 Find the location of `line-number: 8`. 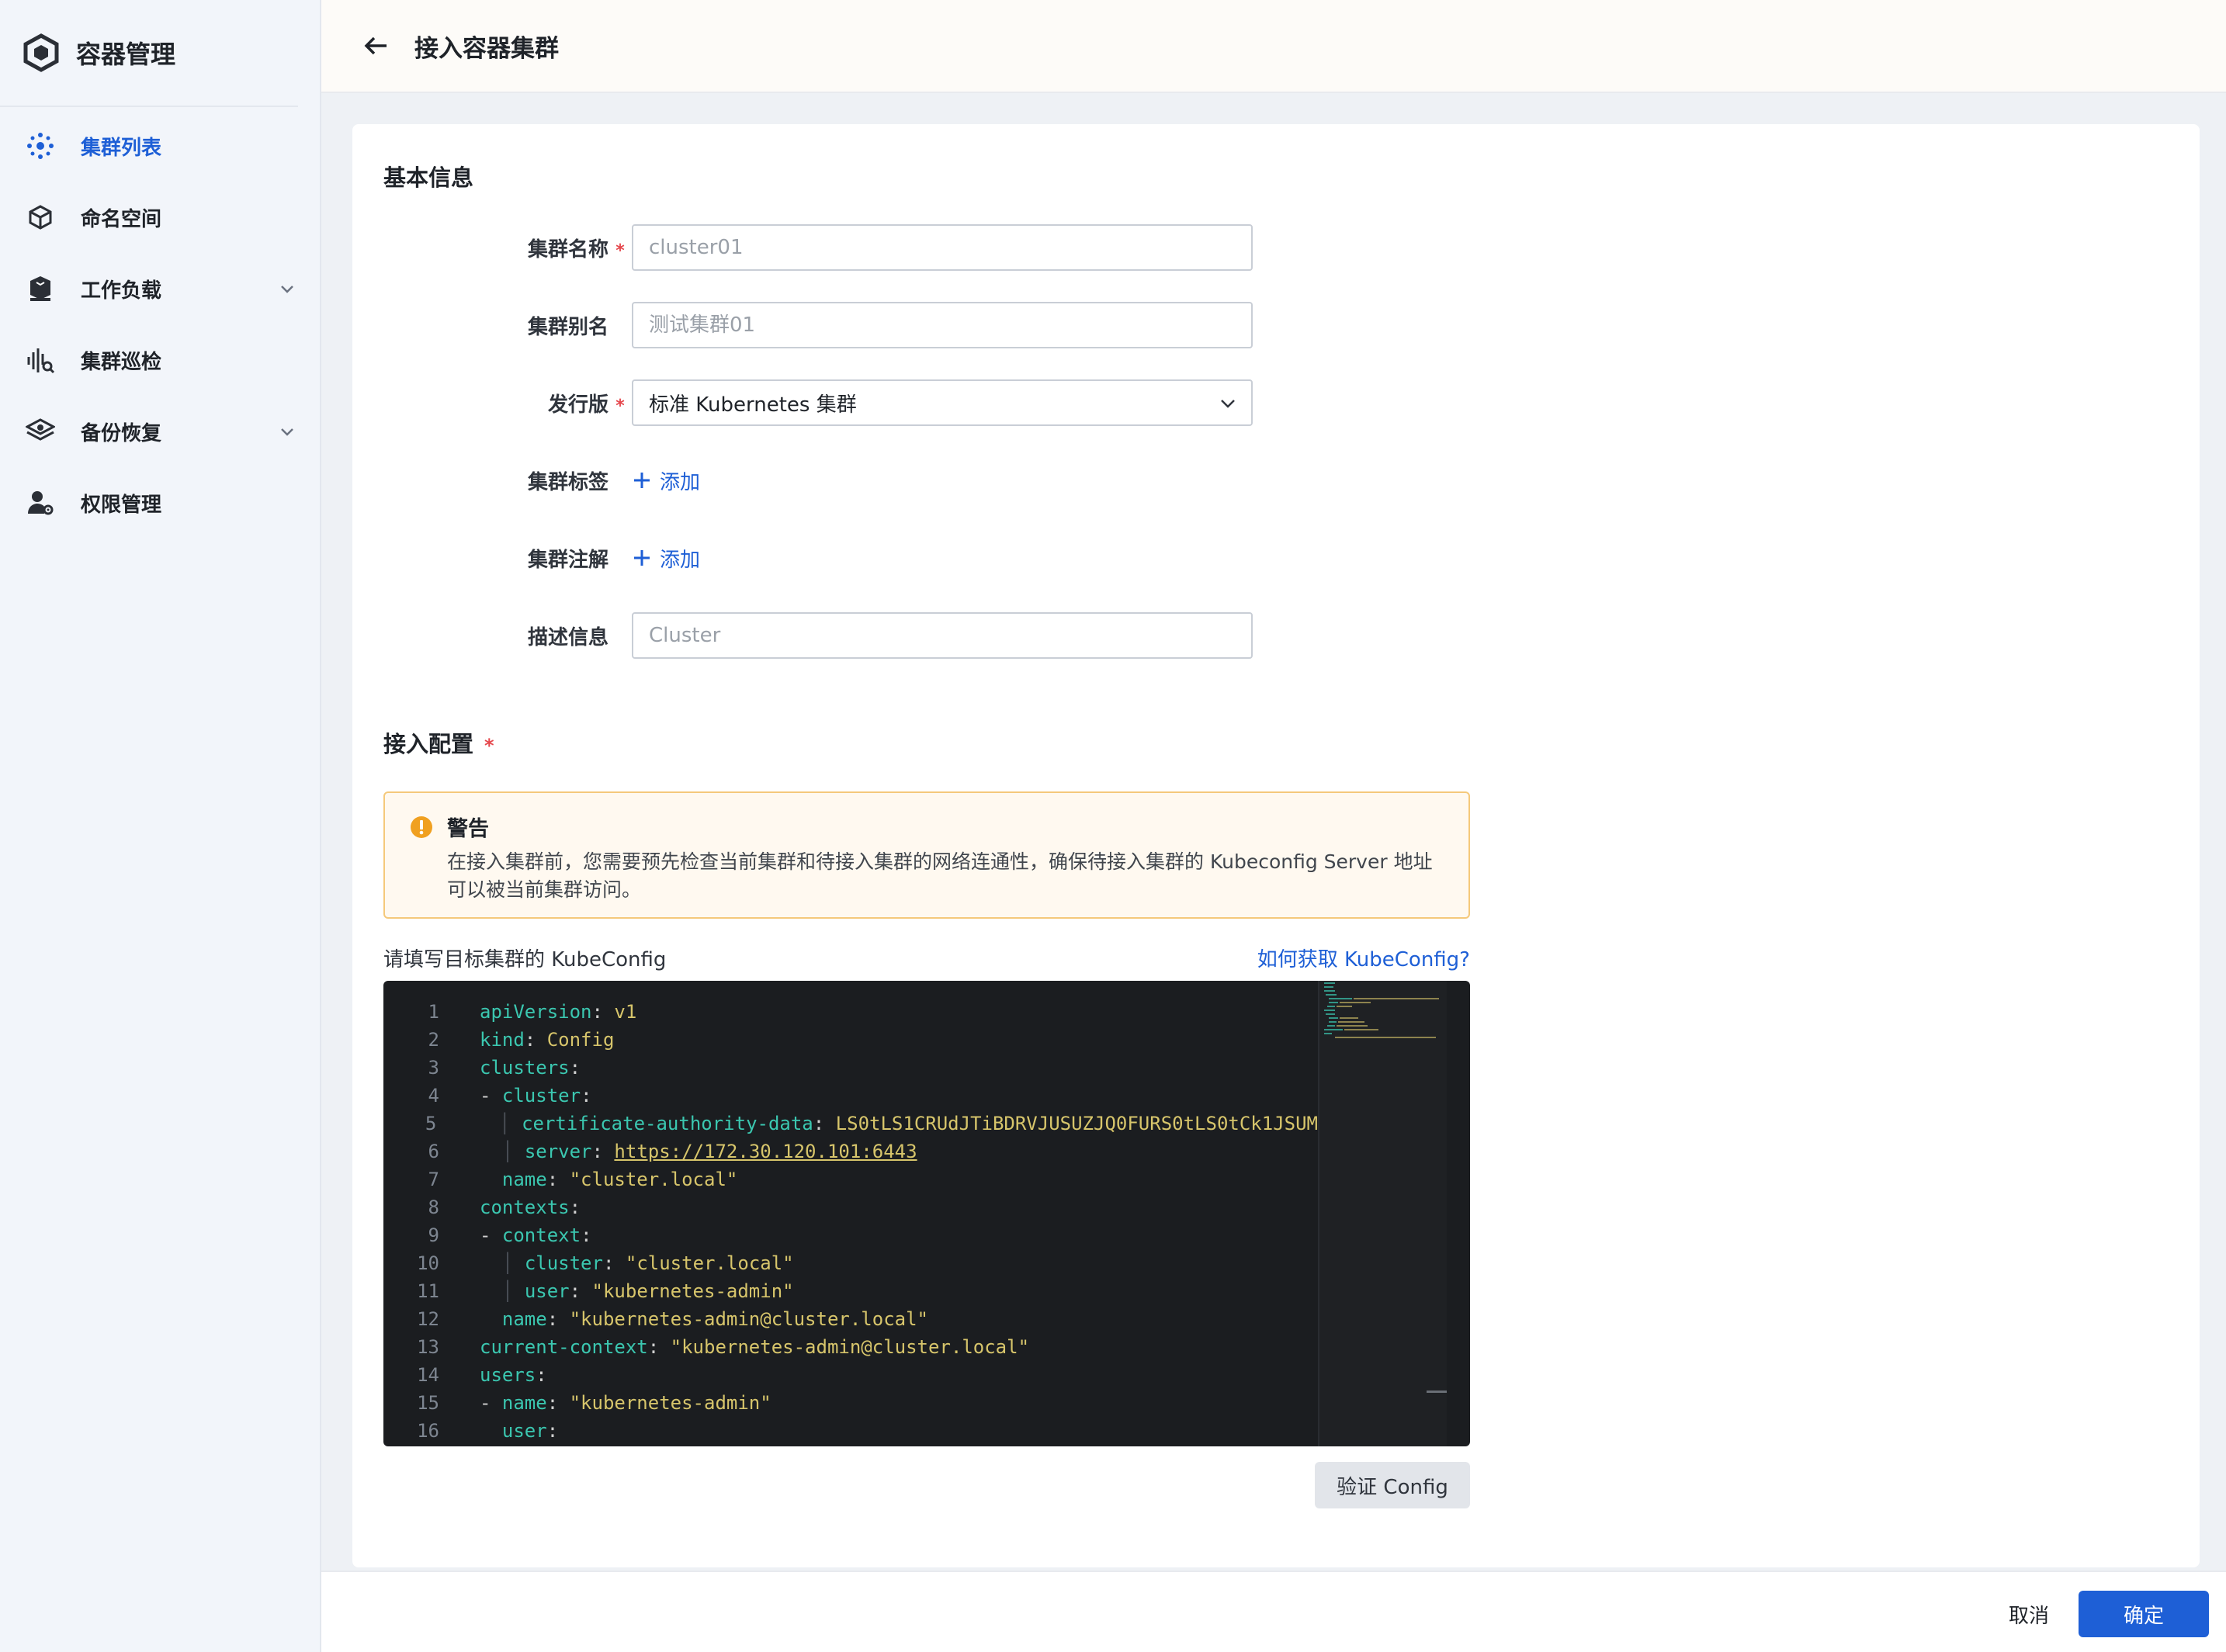

line-number: 8 is located at coordinates (434, 1207).